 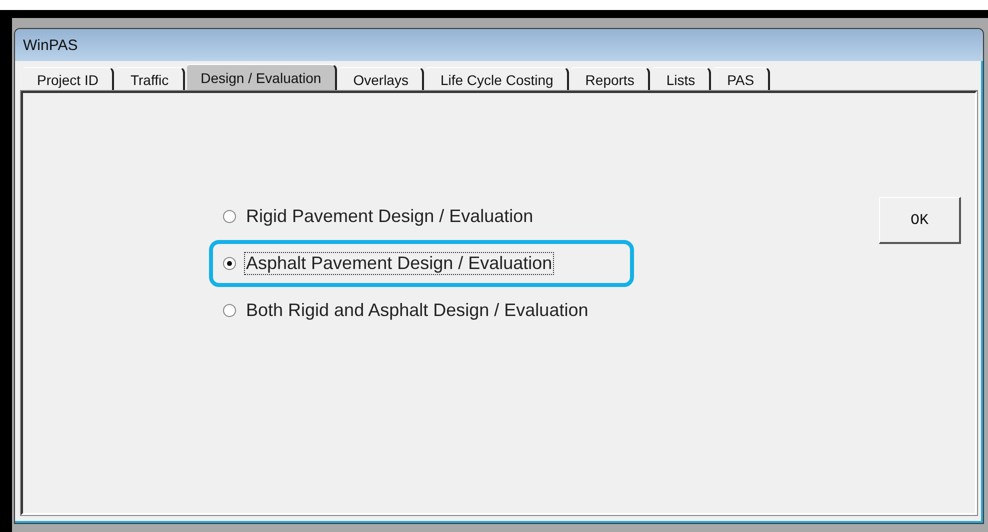 I want to click on tab: Life Cycle Costing, so click(x=498, y=79).